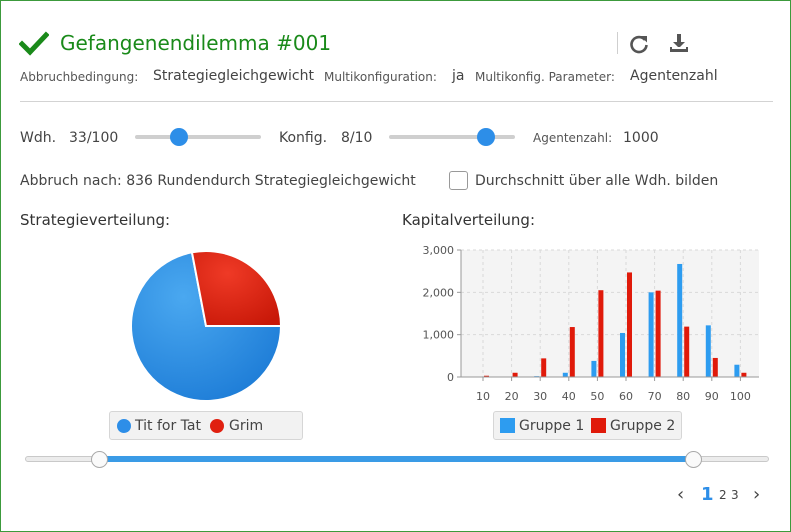 This screenshot has width=791, height=532. I want to click on multikonfiguration-value: ja, so click(458, 76).